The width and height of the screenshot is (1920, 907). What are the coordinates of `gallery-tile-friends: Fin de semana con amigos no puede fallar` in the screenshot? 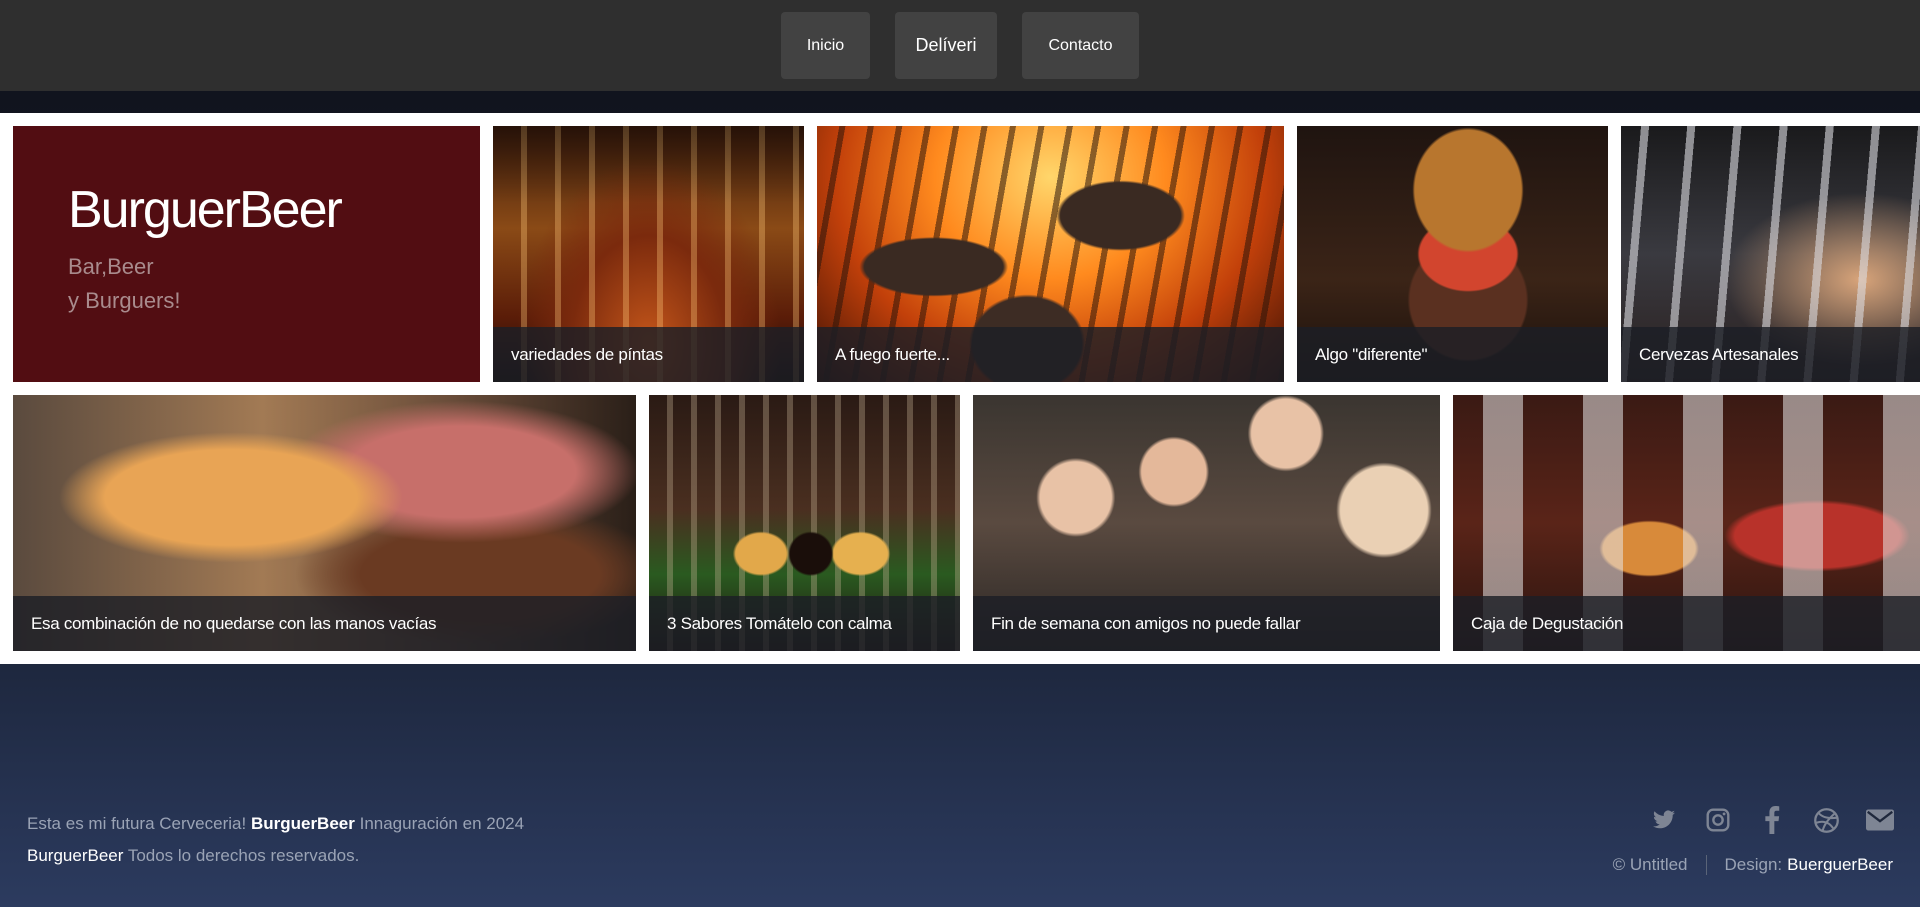 It's located at (1206, 523).